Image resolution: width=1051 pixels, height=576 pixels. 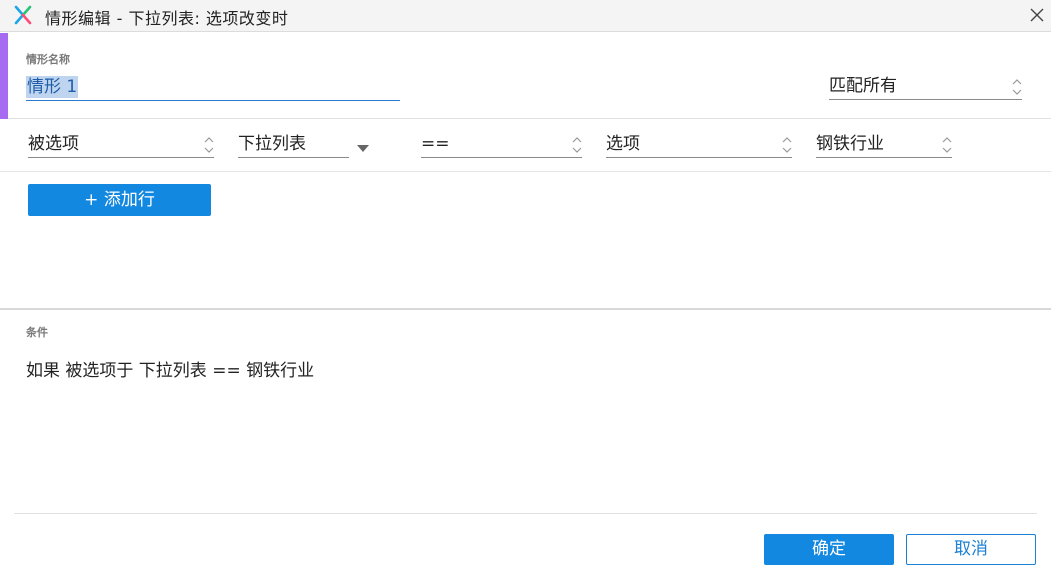 What do you see at coordinates (52, 87) in the screenshot?
I see `case-name-value: 情形 1` at bounding box center [52, 87].